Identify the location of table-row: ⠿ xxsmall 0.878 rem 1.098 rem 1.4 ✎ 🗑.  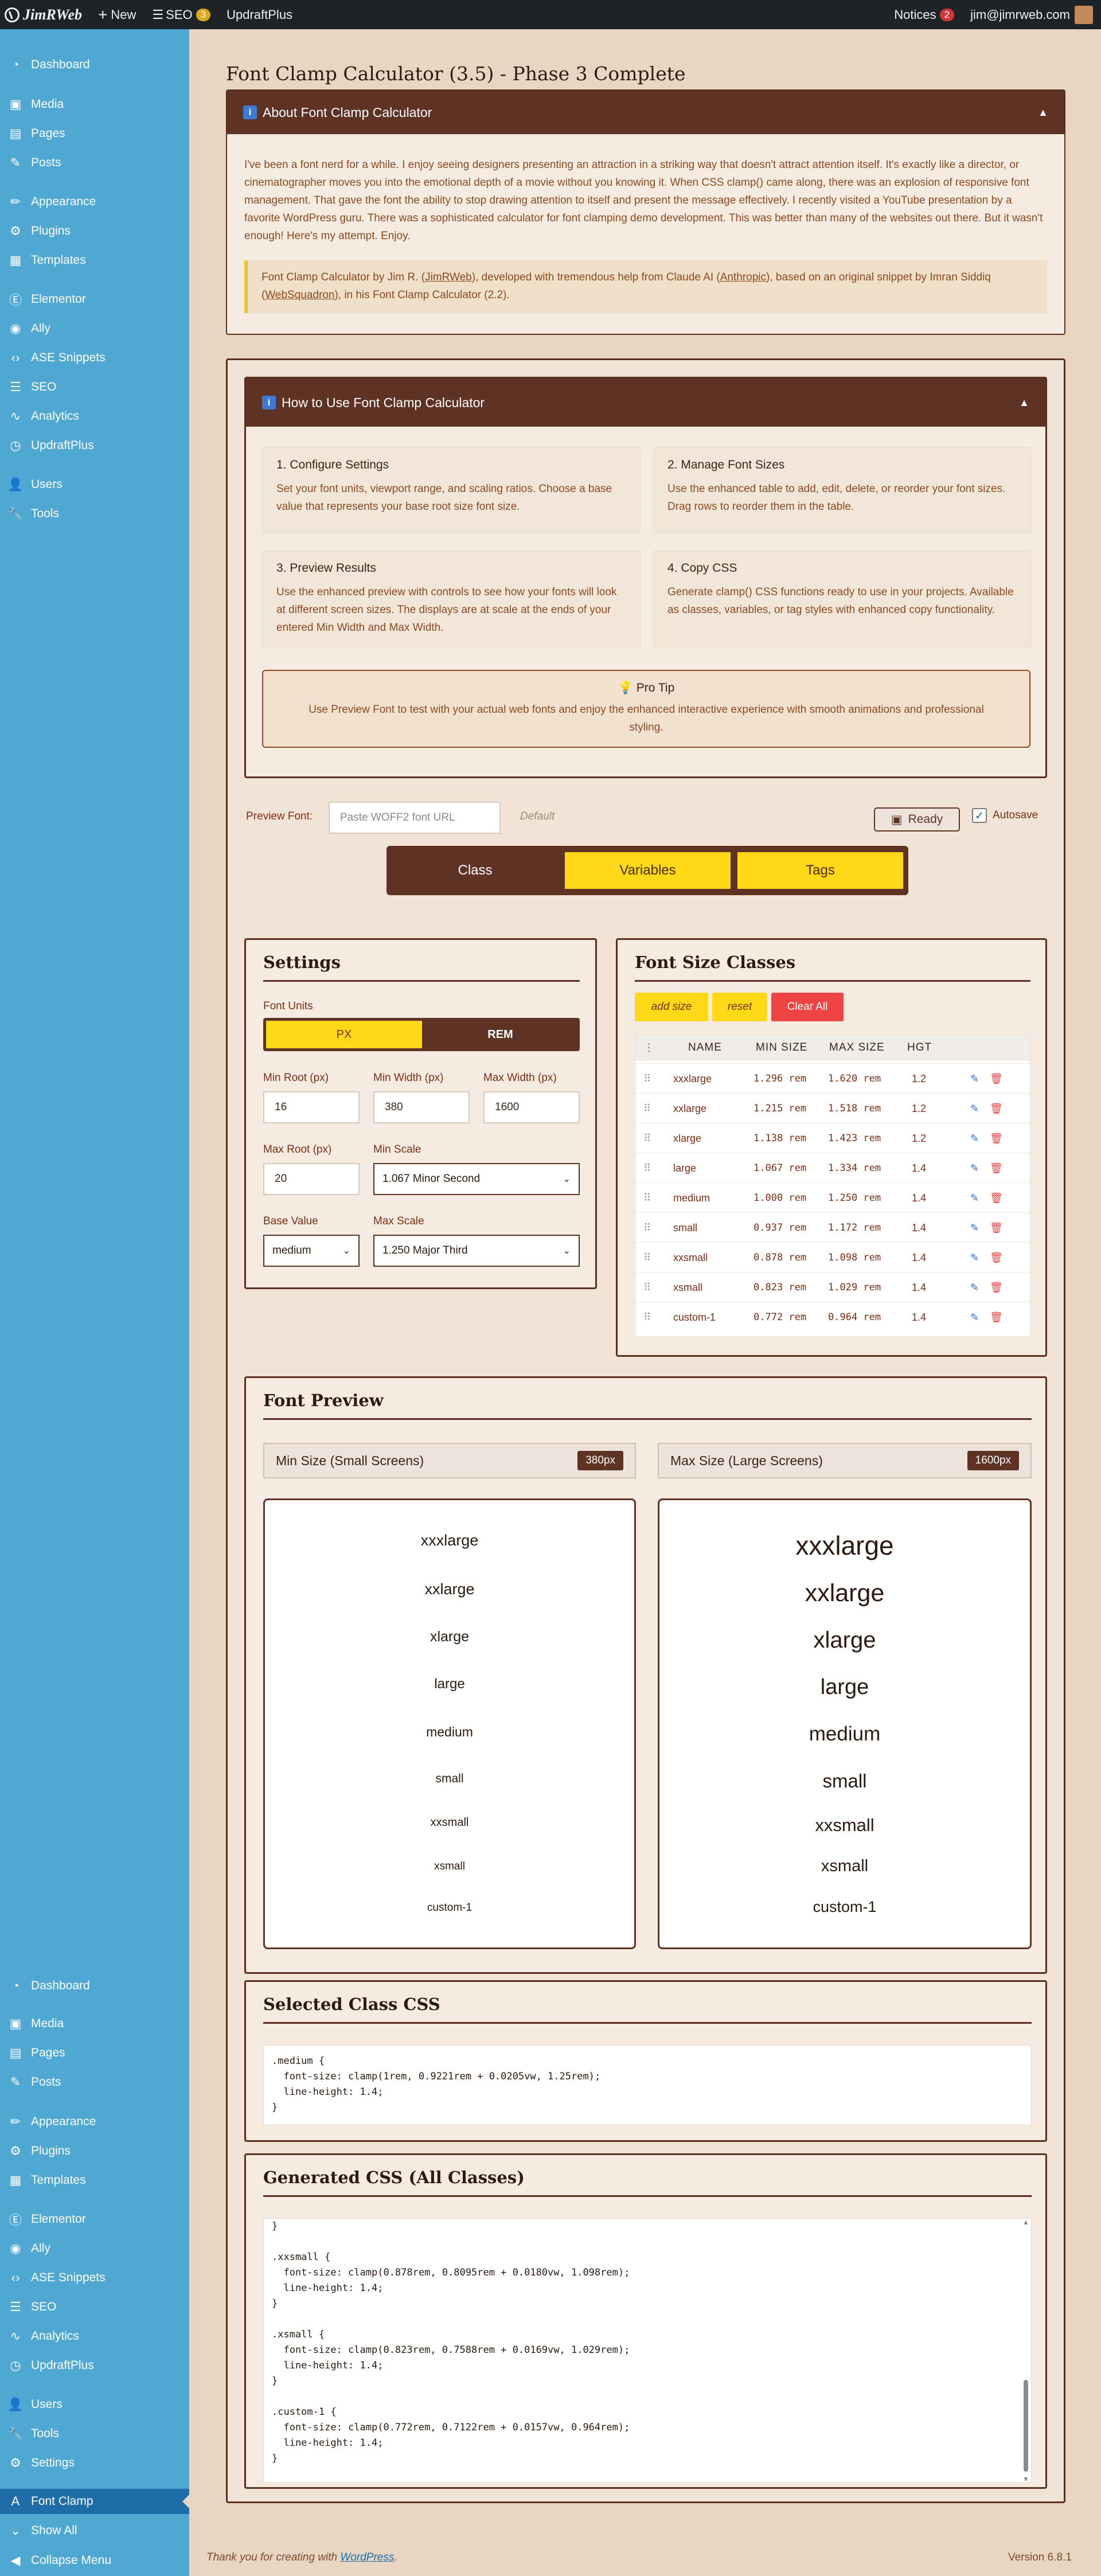
(832, 1257).